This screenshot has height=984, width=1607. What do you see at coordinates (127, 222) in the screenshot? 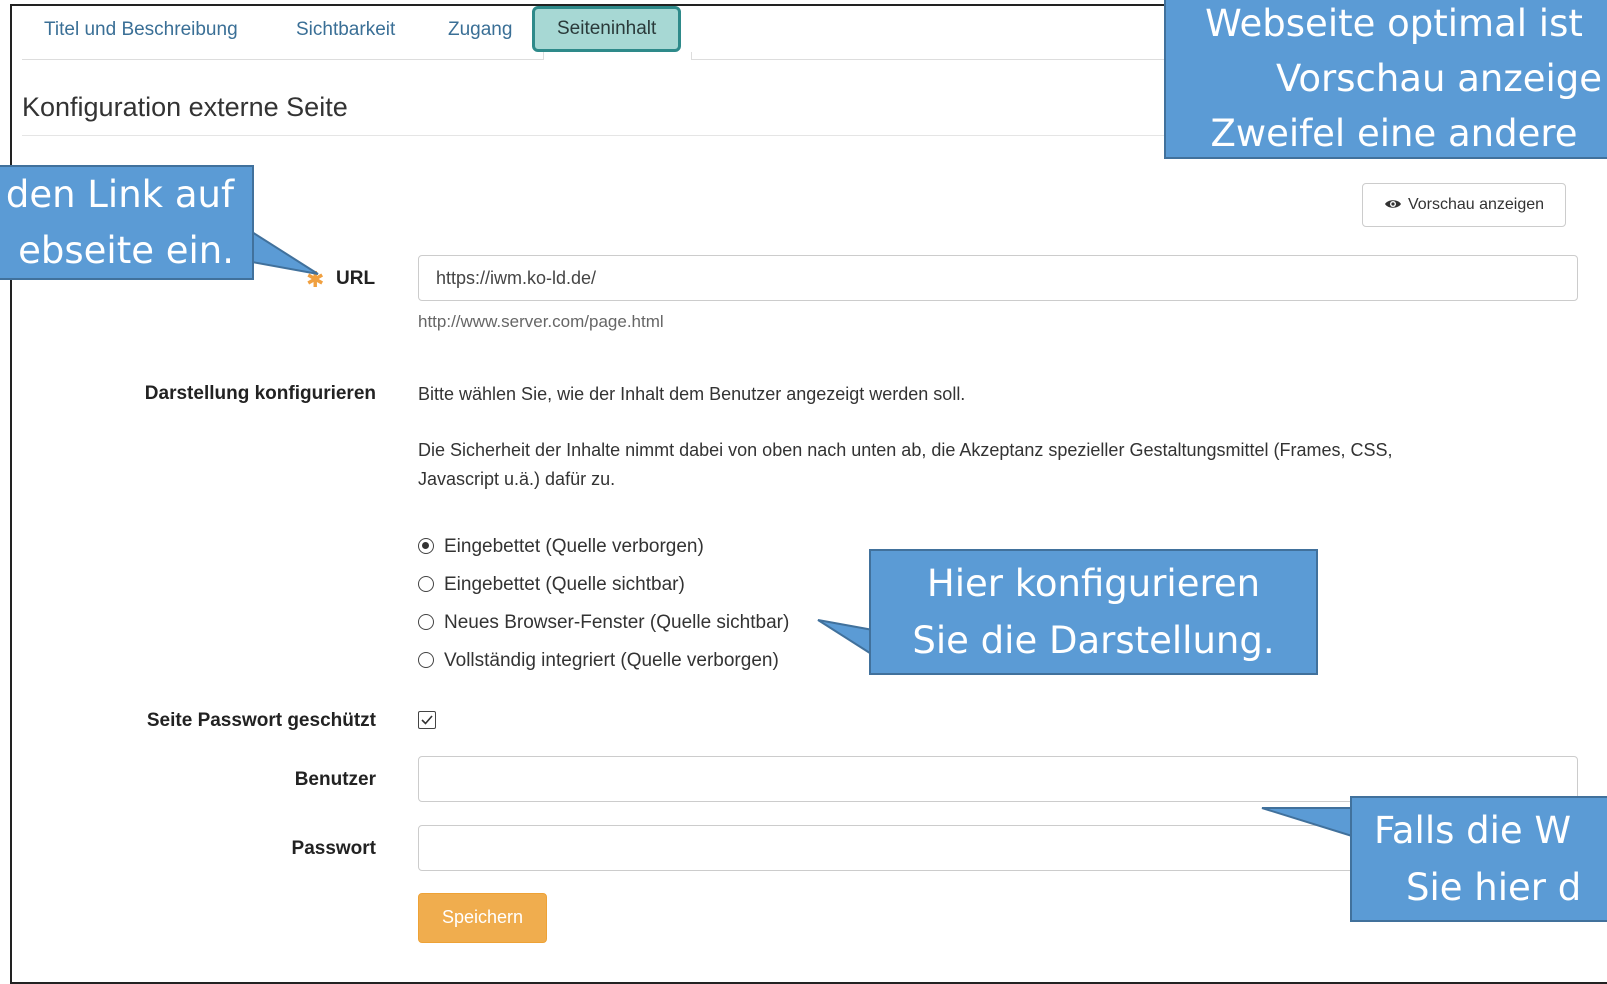
I see `callout-left: den Link auf ebseite ein.` at bounding box center [127, 222].